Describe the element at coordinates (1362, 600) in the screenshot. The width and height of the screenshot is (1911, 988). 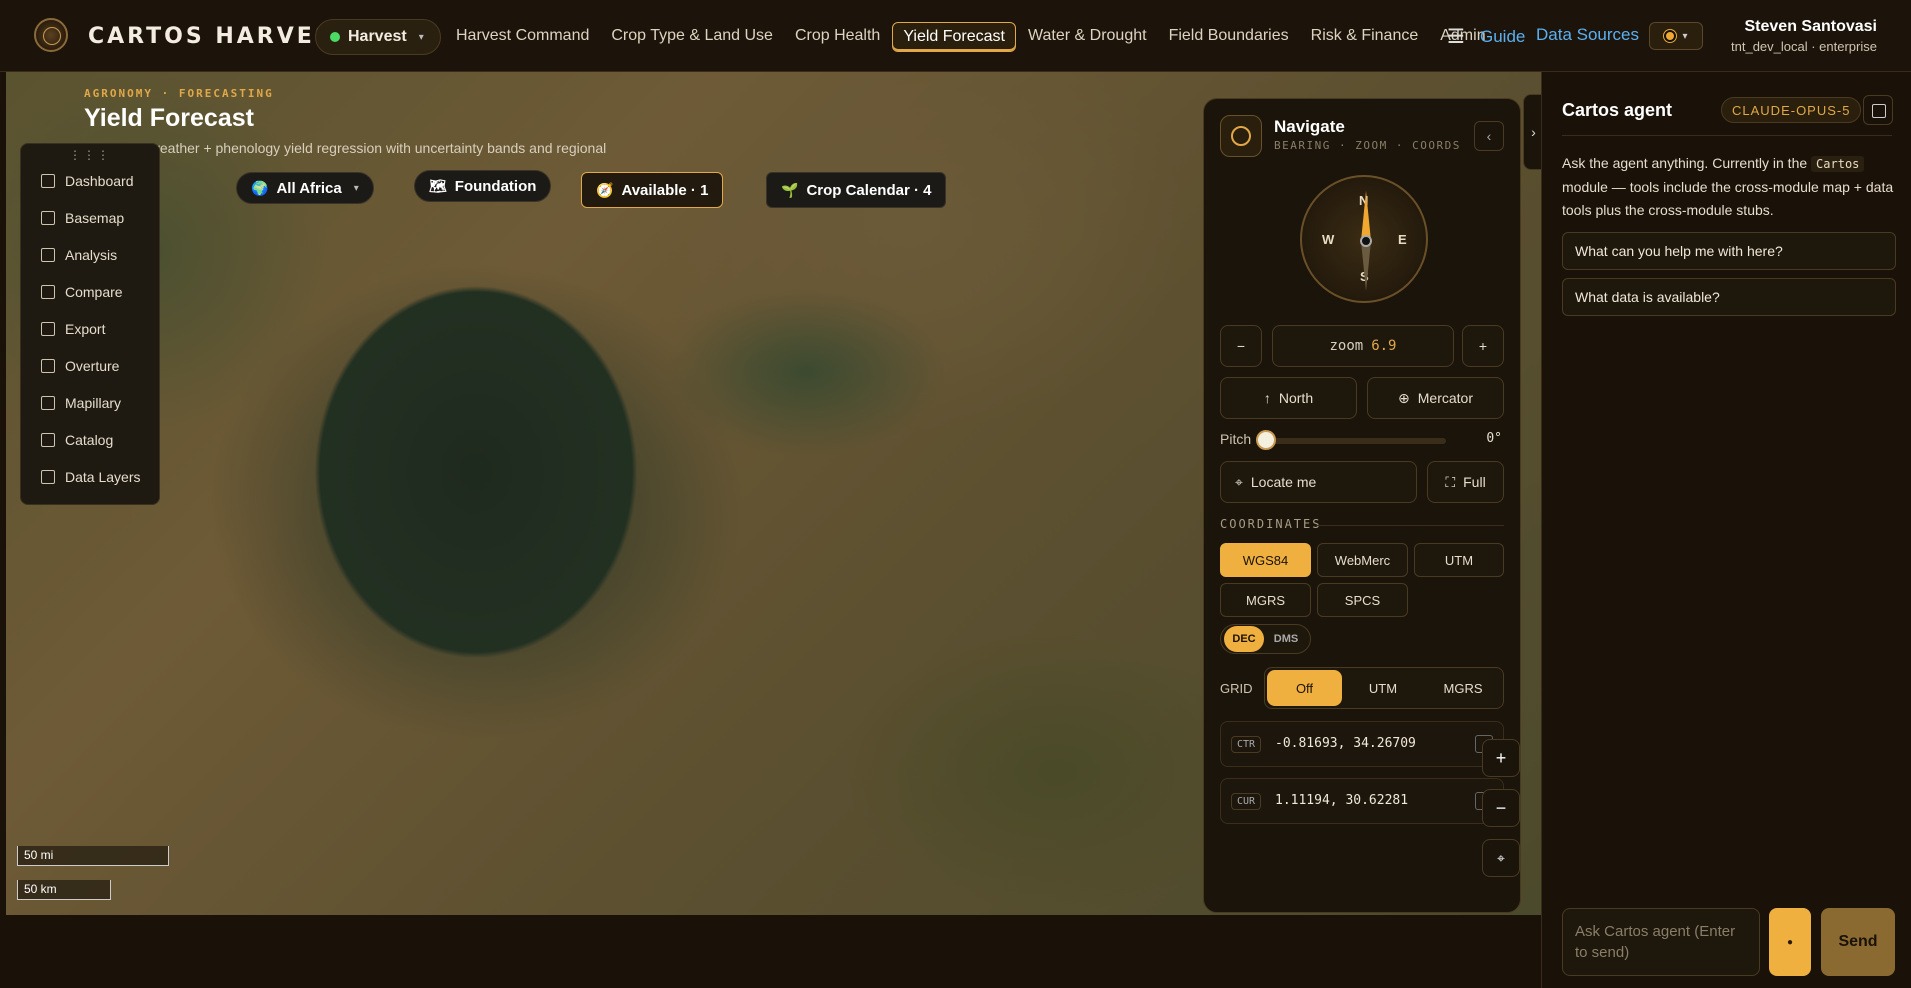
I see `coord-spcs: SPCS` at that location.